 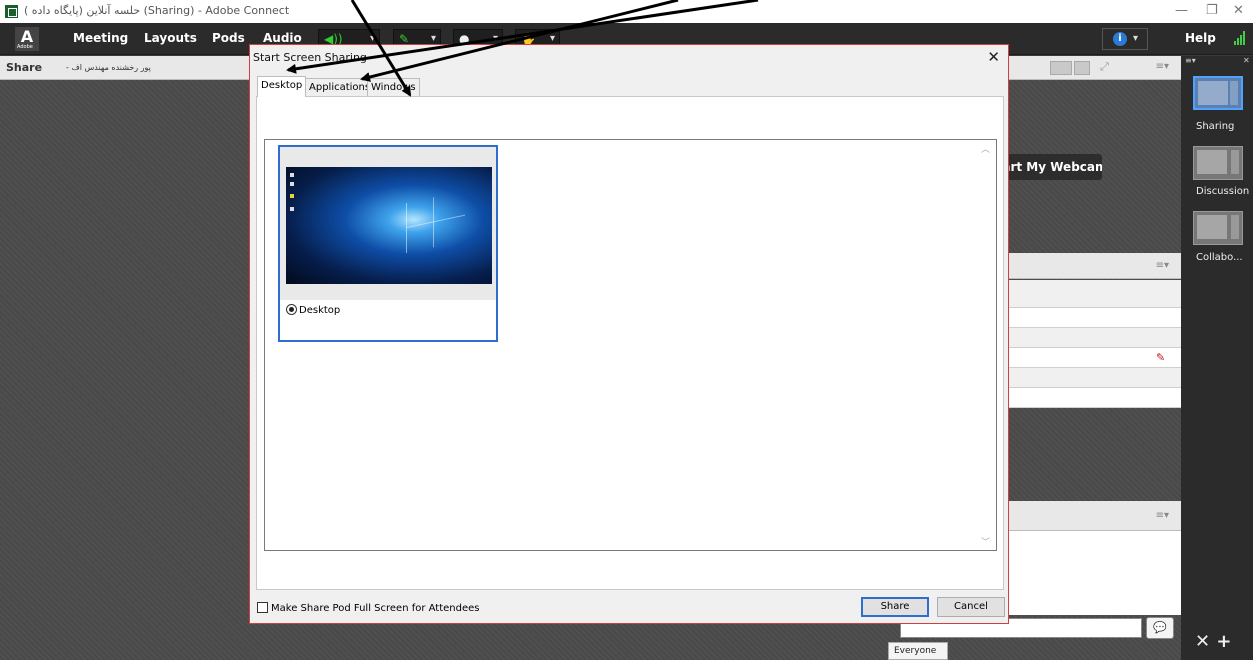 I want to click on scroll-up-icon: ︿, so click(x=985, y=148).